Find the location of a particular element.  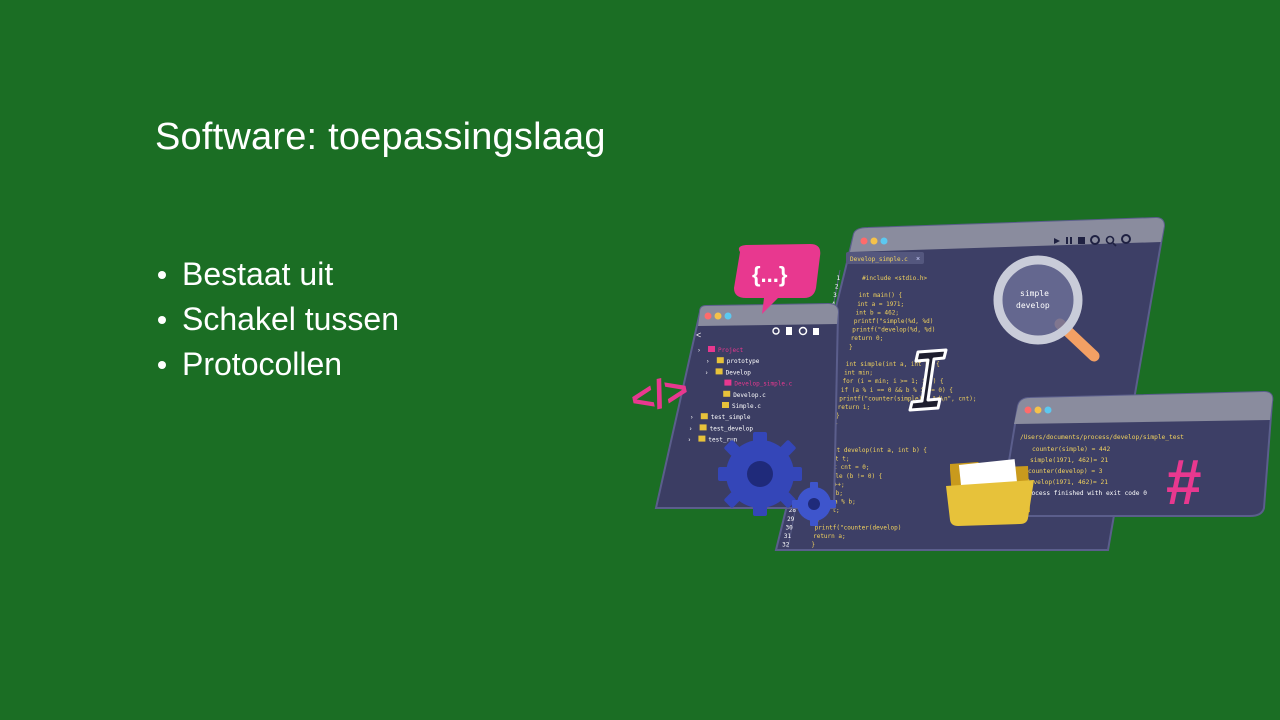

line-number: 29 is located at coordinates (791, 519).